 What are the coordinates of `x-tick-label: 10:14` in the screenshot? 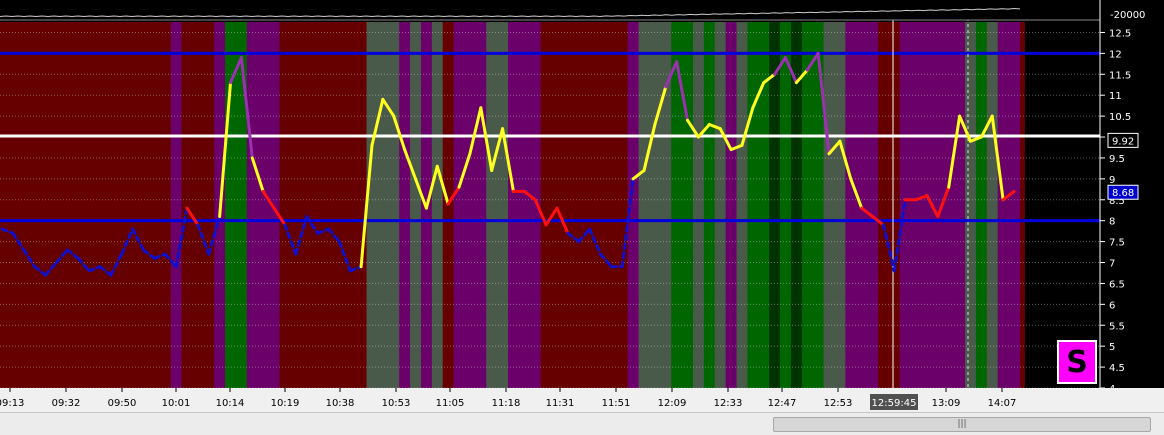 It's located at (230, 403).